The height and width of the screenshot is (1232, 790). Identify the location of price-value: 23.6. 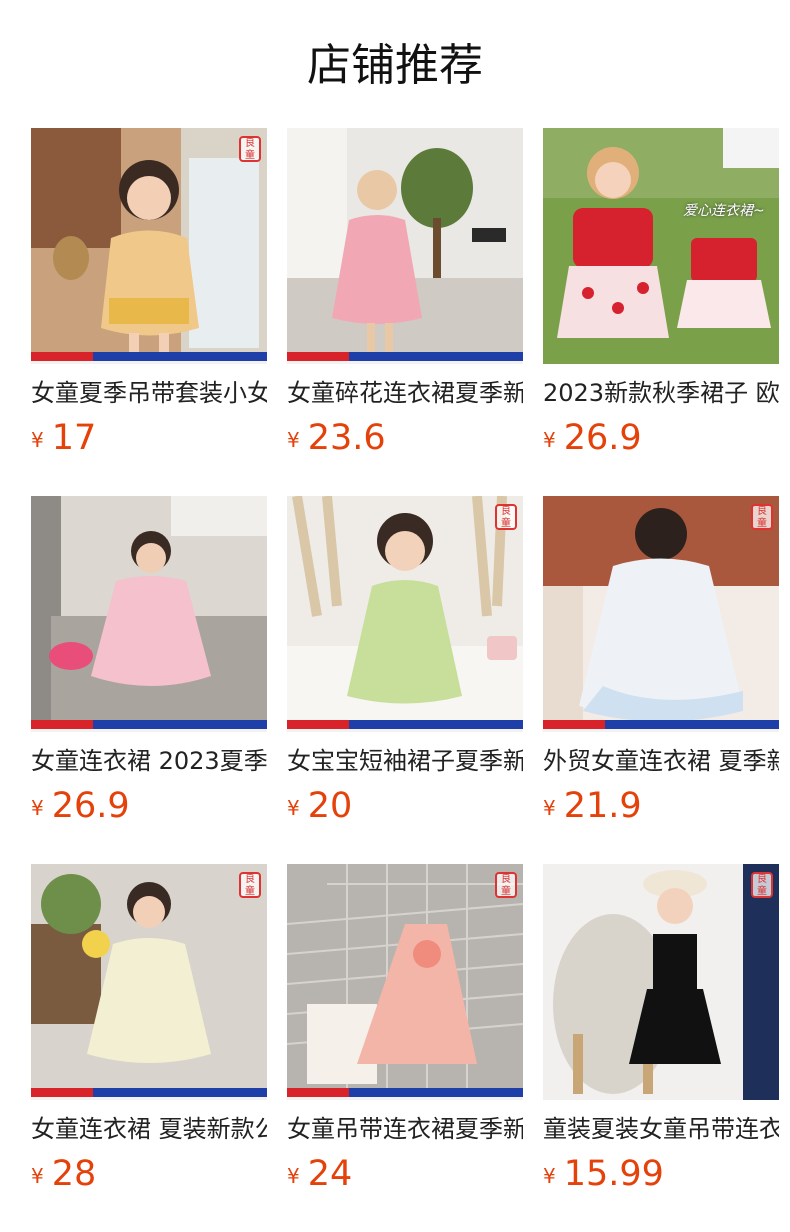
(346, 438).